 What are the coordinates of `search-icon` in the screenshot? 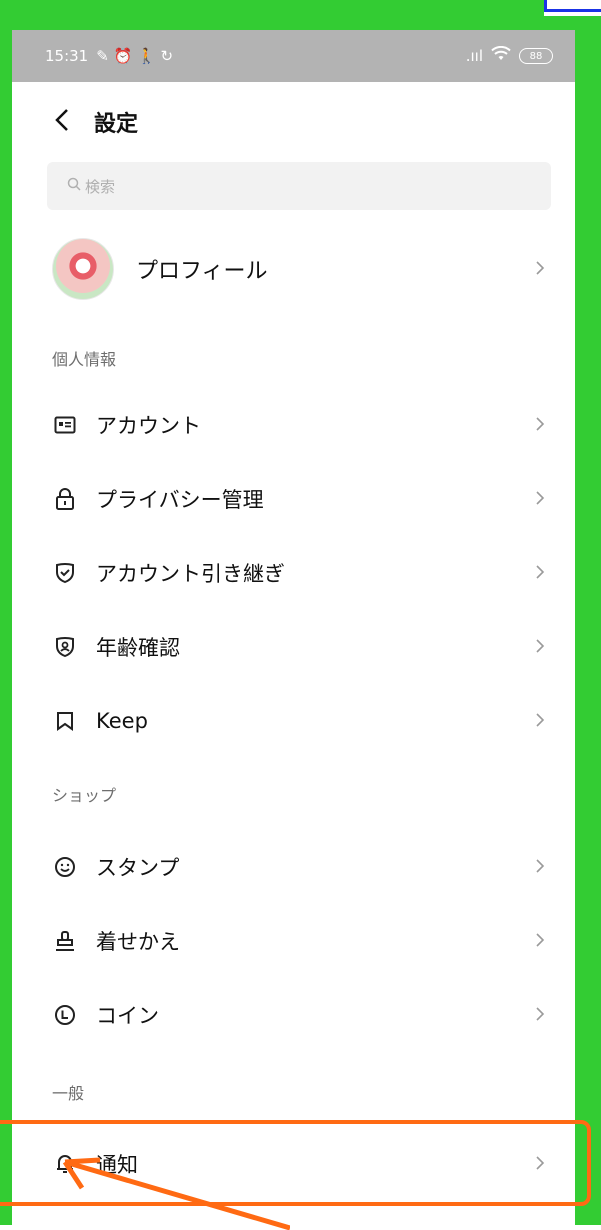 It's located at (74, 186).